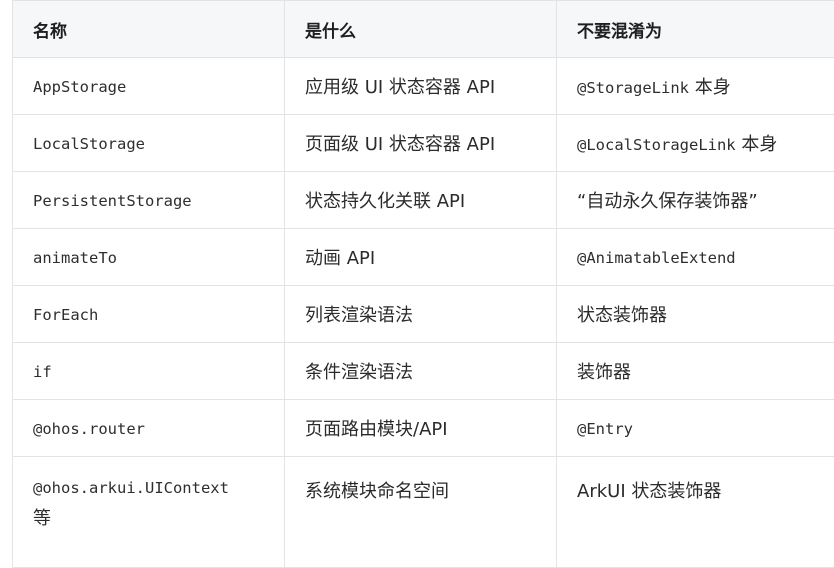  Describe the element at coordinates (148, 517) in the screenshot. I see `name-suffix: 等` at that location.